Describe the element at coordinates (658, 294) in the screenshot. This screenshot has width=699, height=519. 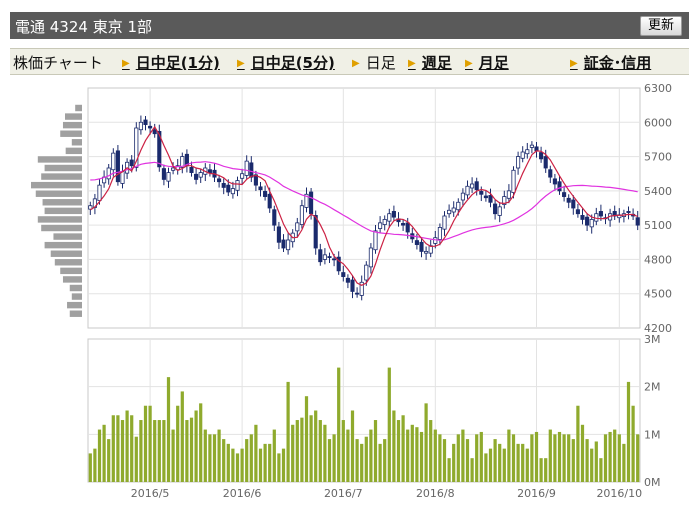
I see `price-tick-label: 4500` at that location.